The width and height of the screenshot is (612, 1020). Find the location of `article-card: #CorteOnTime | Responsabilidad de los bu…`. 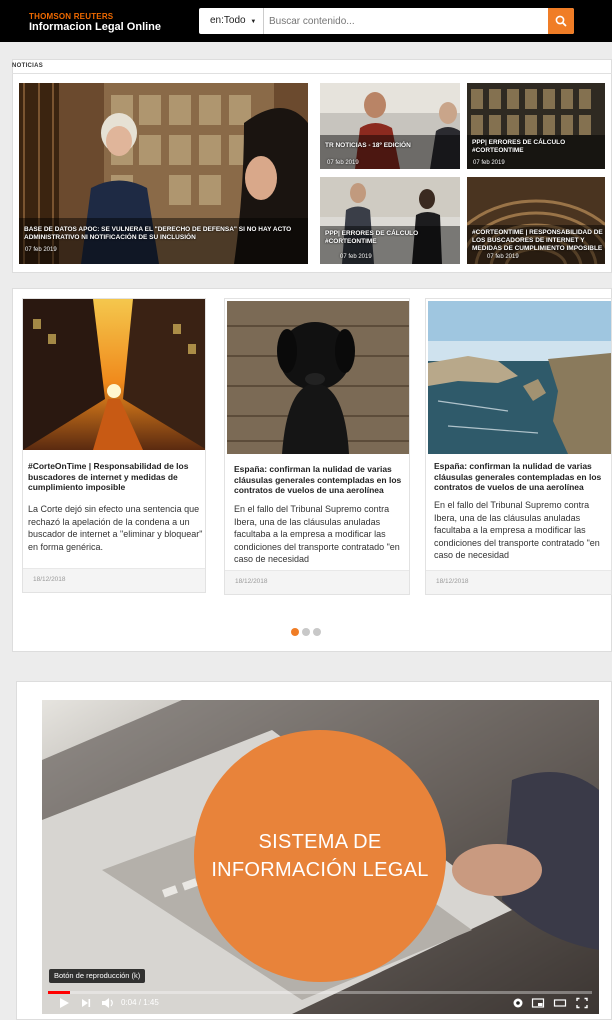

article-card: #CorteOnTime | Responsabilidad de los bu… is located at coordinates (114, 445).